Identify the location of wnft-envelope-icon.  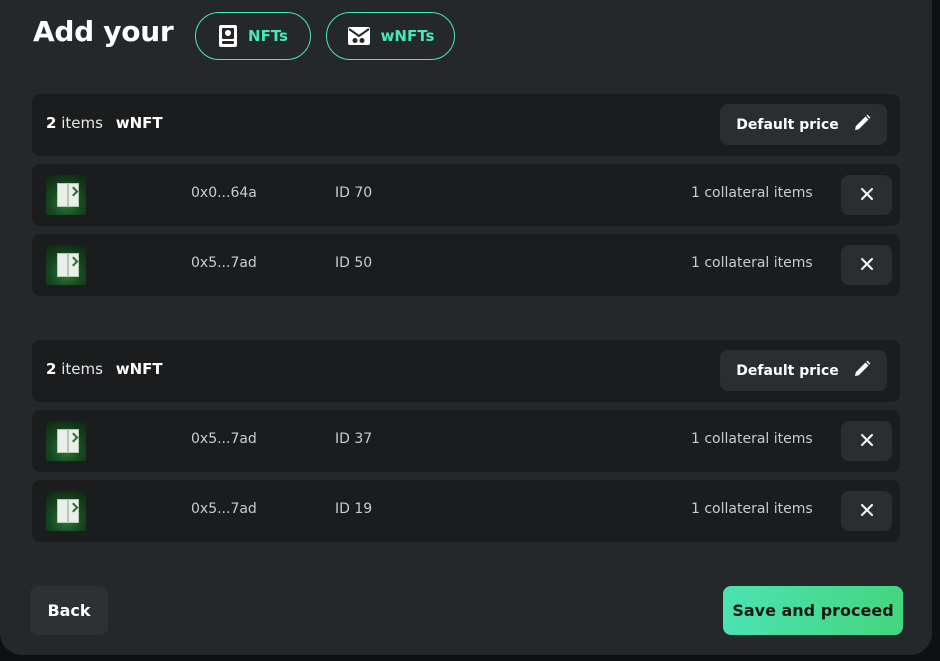
(359, 36).